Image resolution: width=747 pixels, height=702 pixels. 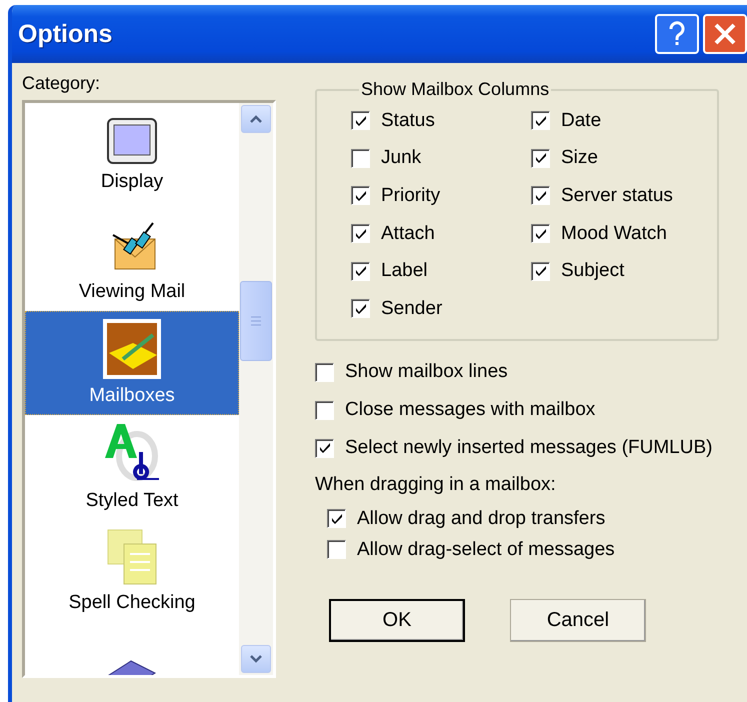 What do you see at coordinates (624, 121) in the screenshot?
I see `checkbox-option: Date` at bounding box center [624, 121].